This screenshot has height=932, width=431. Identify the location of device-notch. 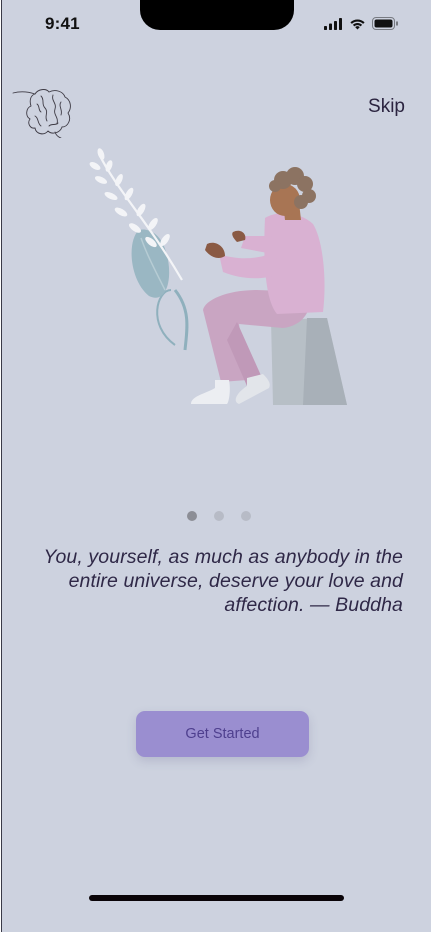
(217, 15).